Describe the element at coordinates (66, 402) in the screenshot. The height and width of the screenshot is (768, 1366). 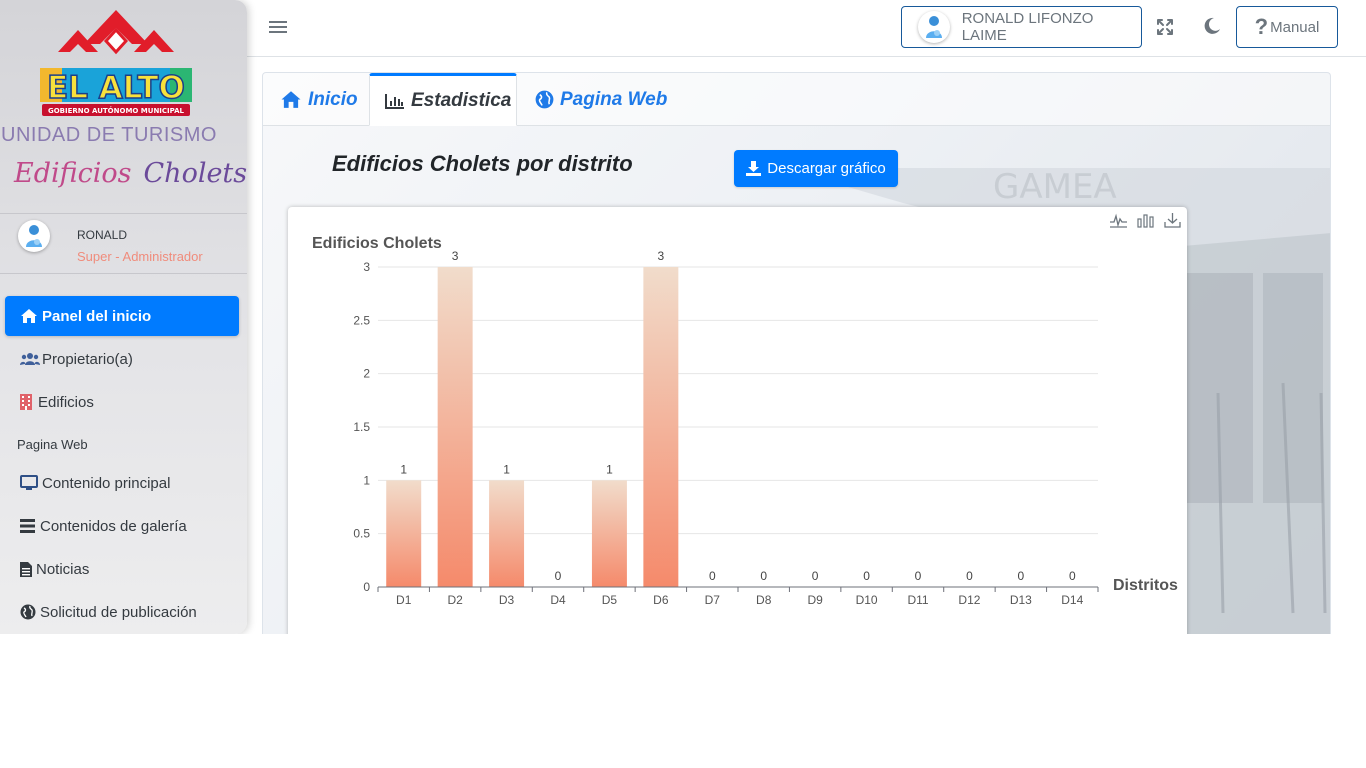
I see `sidebar-item-label: Edificios` at that location.